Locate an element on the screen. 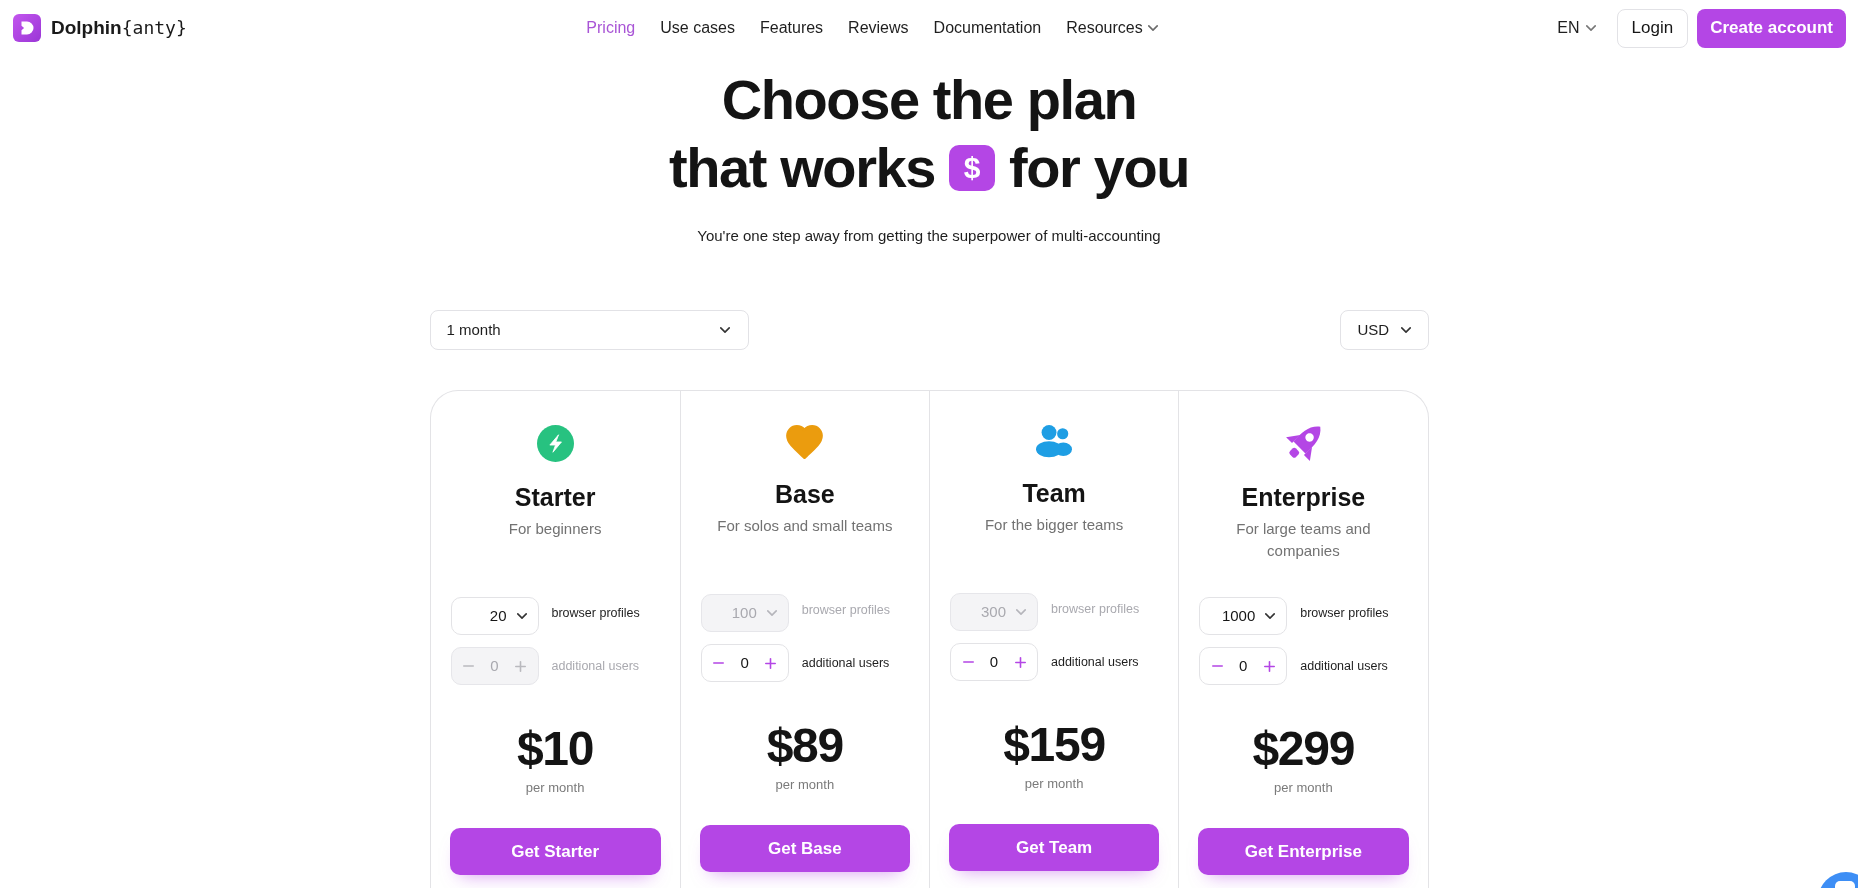  plan-name: Base is located at coordinates (805, 494).